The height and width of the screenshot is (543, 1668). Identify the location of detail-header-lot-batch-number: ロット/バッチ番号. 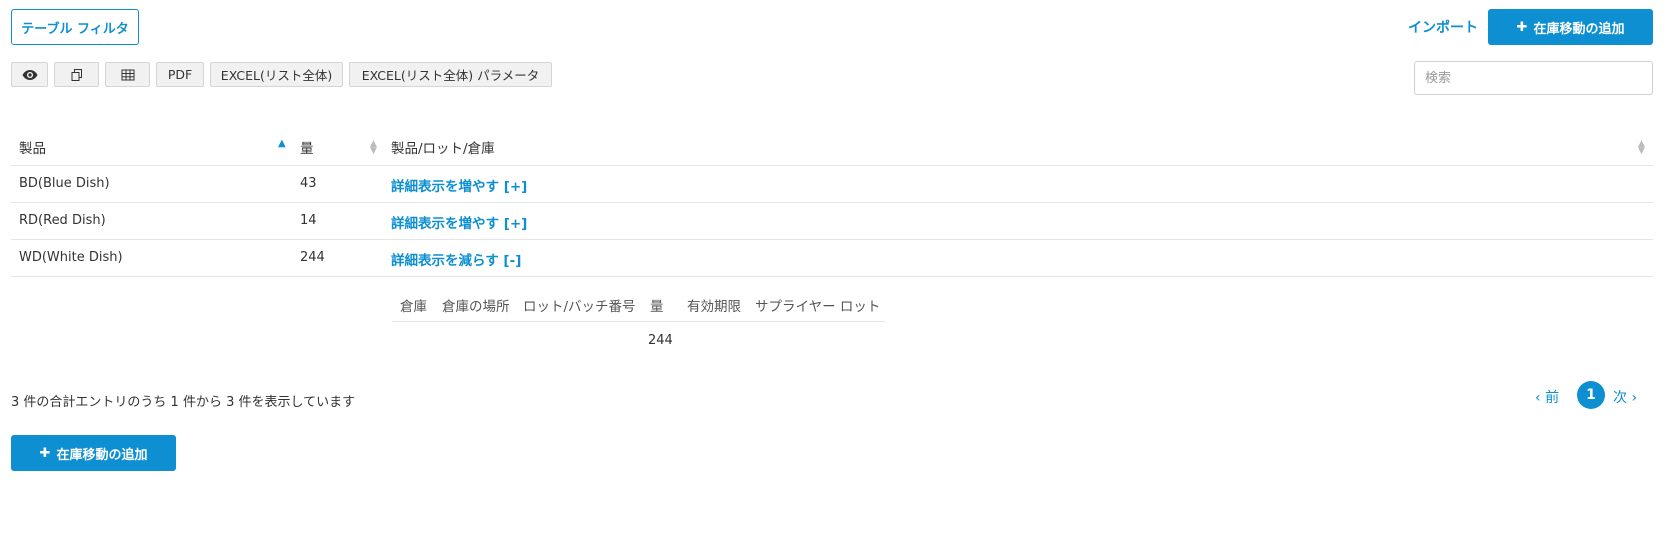
(579, 307).